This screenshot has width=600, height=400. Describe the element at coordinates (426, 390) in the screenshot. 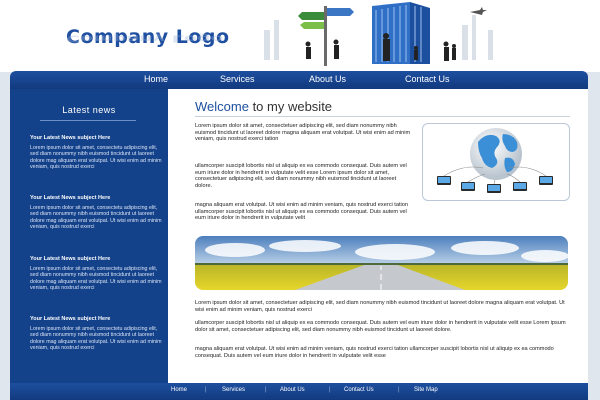

I see `footer-link-site-map: Site Map` at that location.